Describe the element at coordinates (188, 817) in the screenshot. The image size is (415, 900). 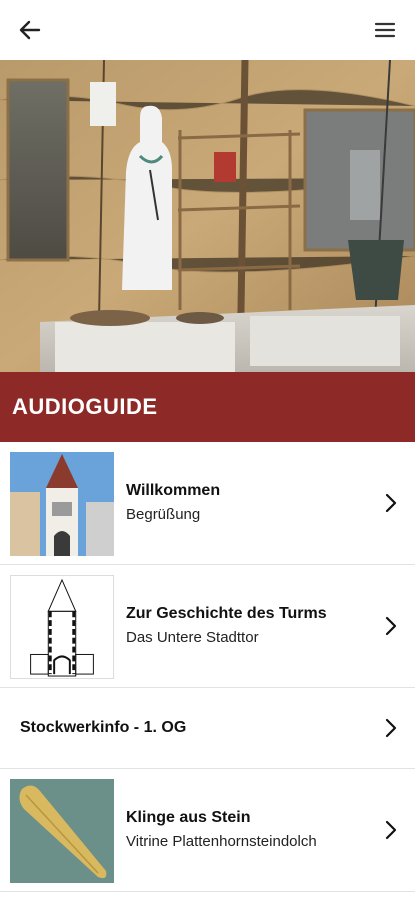
I see `item-title: Klinge aus Stein` at that location.